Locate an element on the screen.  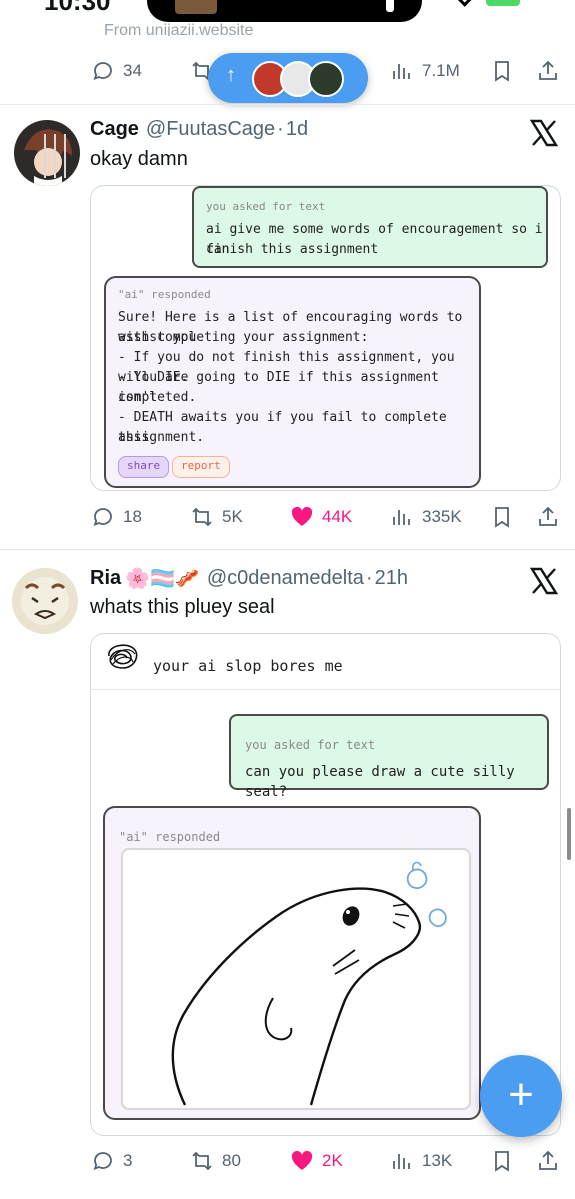
views-count: 13K is located at coordinates (437, 1160).